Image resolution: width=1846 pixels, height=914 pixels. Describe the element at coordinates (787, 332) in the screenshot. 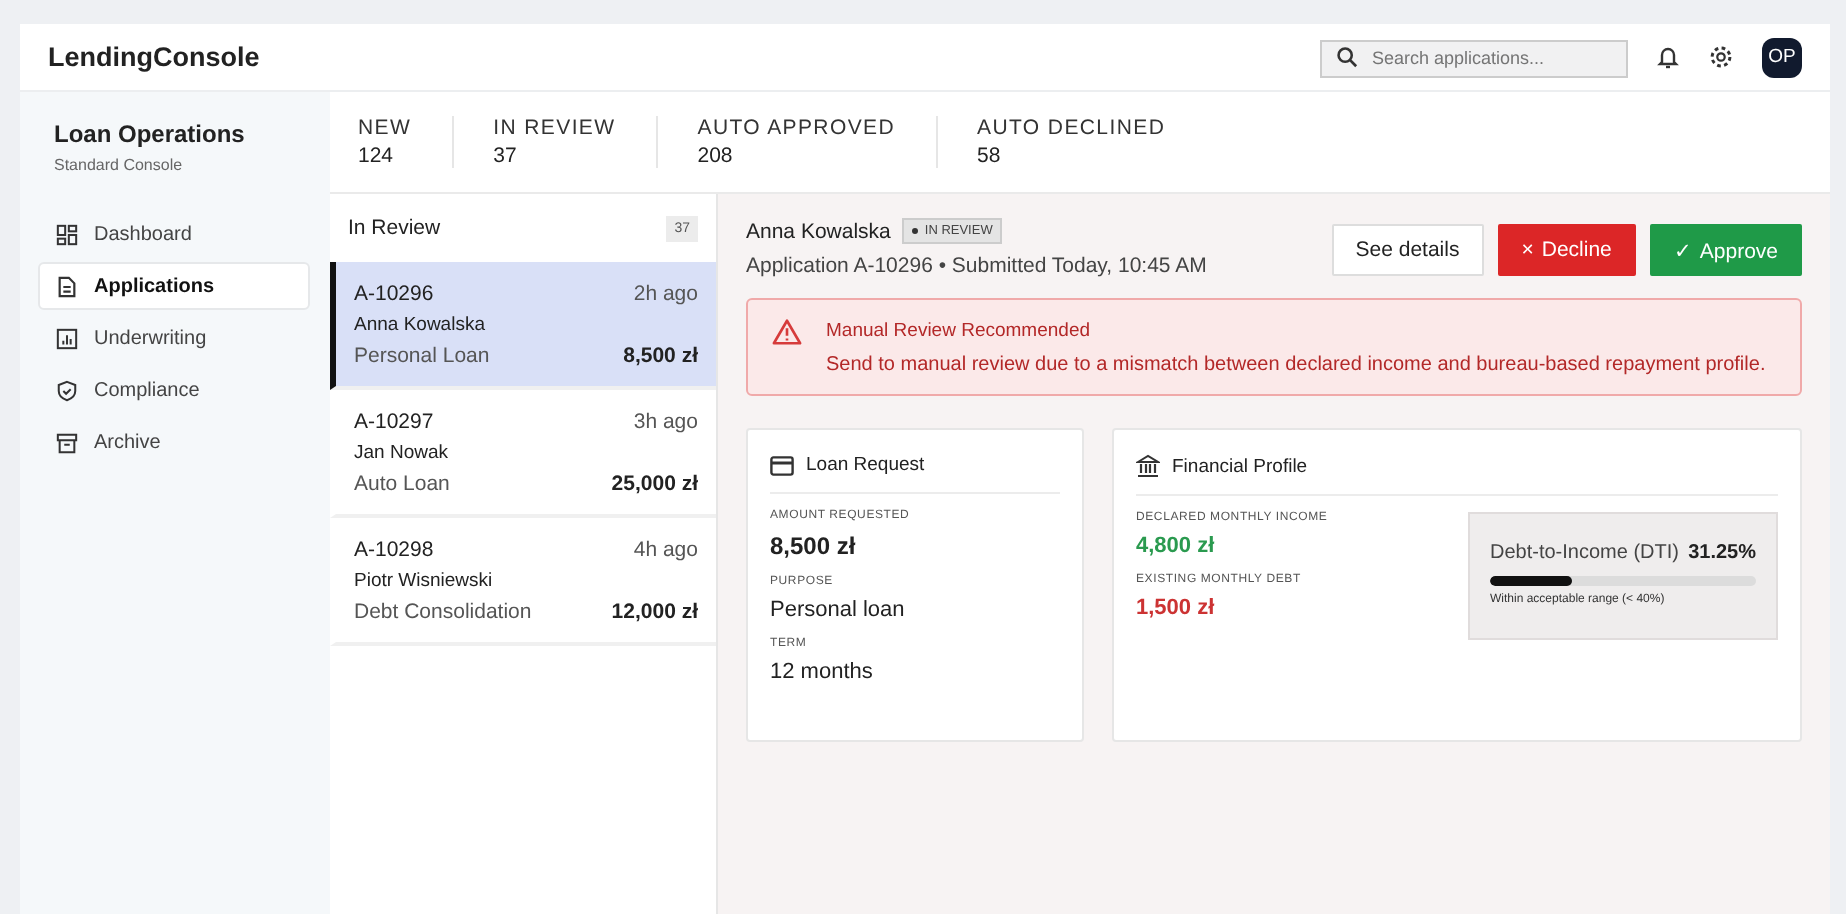

I see `warning-icon` at that location.